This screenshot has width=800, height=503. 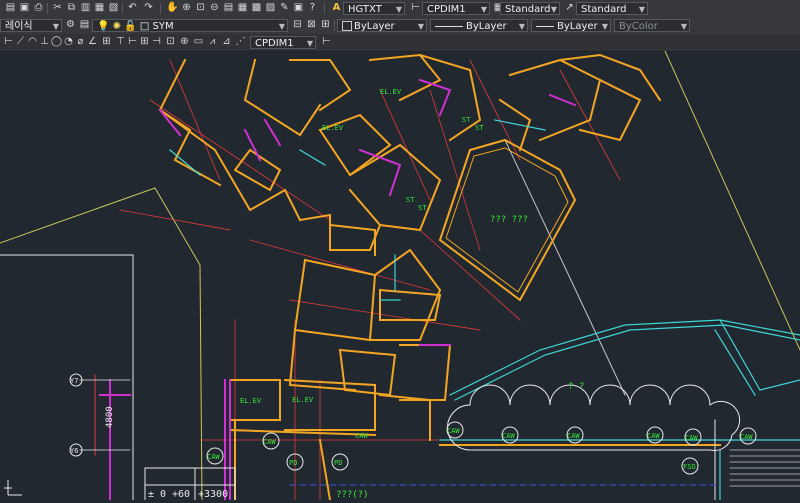 What do you see at coordinates (117, 26) in the screenshot?
I see `layer-freeze-icon: ✺` at bounding box center [117, 26].